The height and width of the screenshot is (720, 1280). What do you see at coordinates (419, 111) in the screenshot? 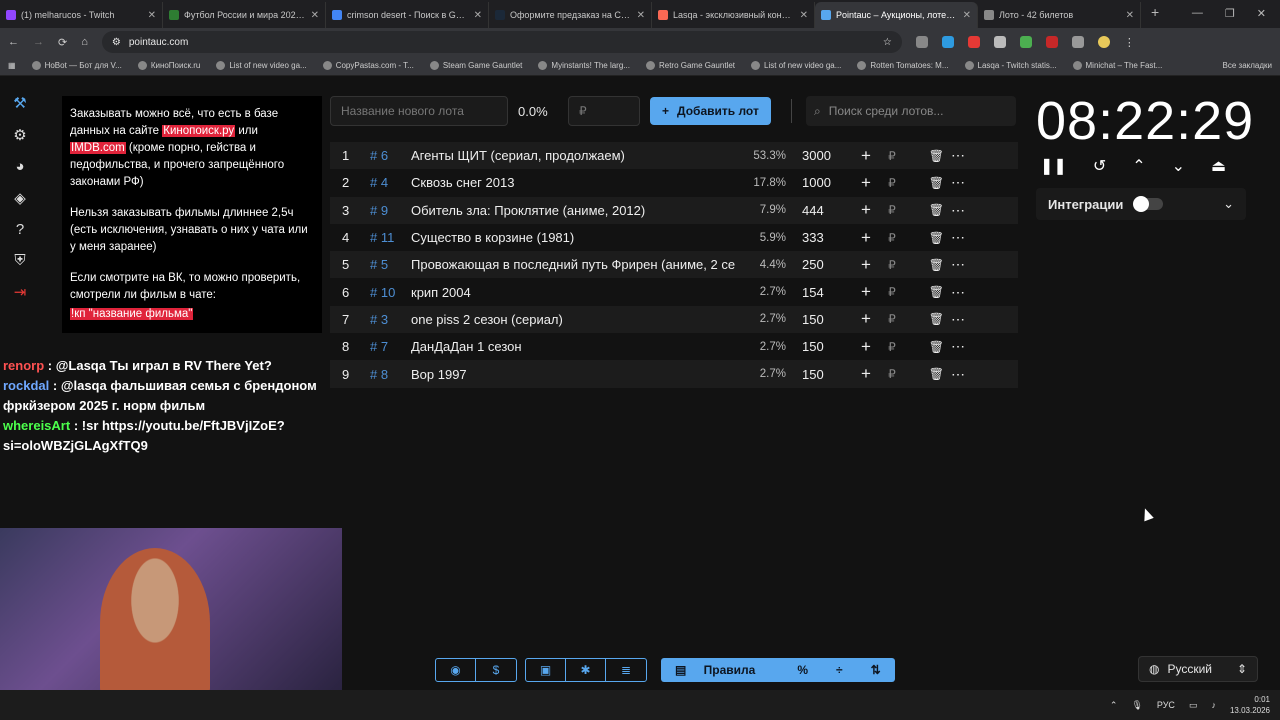
I see `lot-name-input: Название нового лота` at bounding box center [419, 111].